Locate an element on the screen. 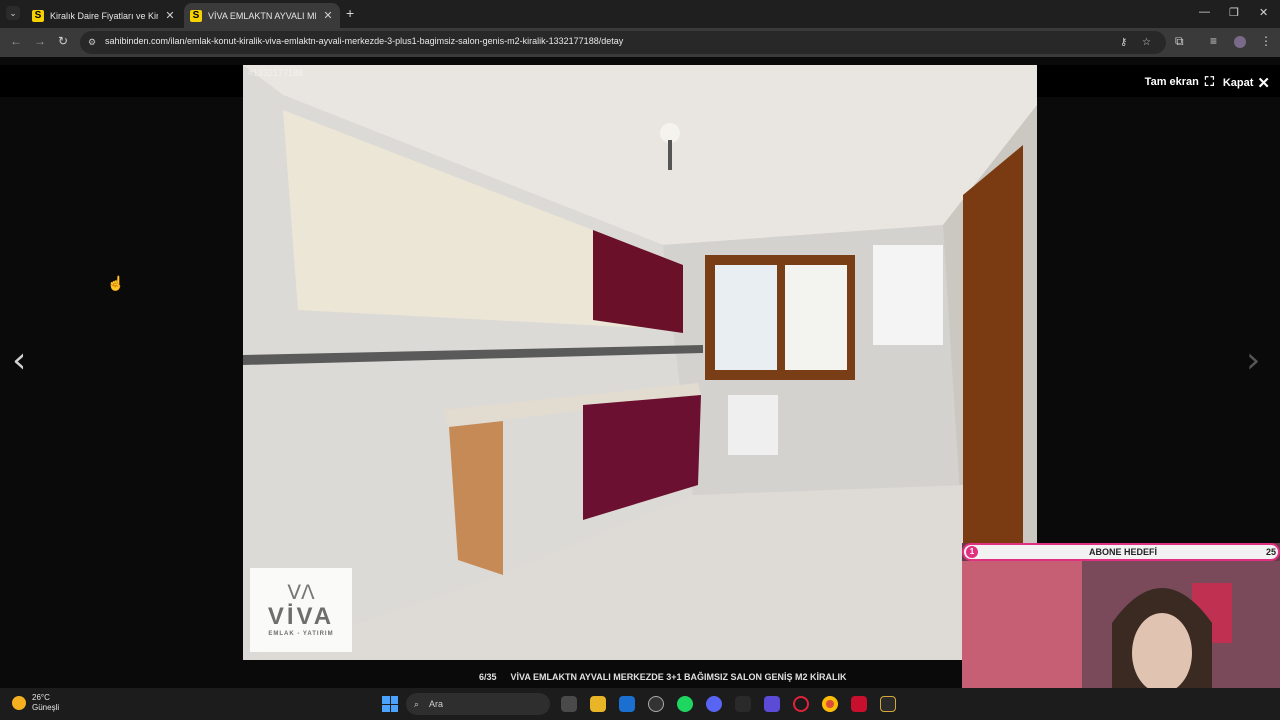  news-app-icon is located at coordinates (859, 704).